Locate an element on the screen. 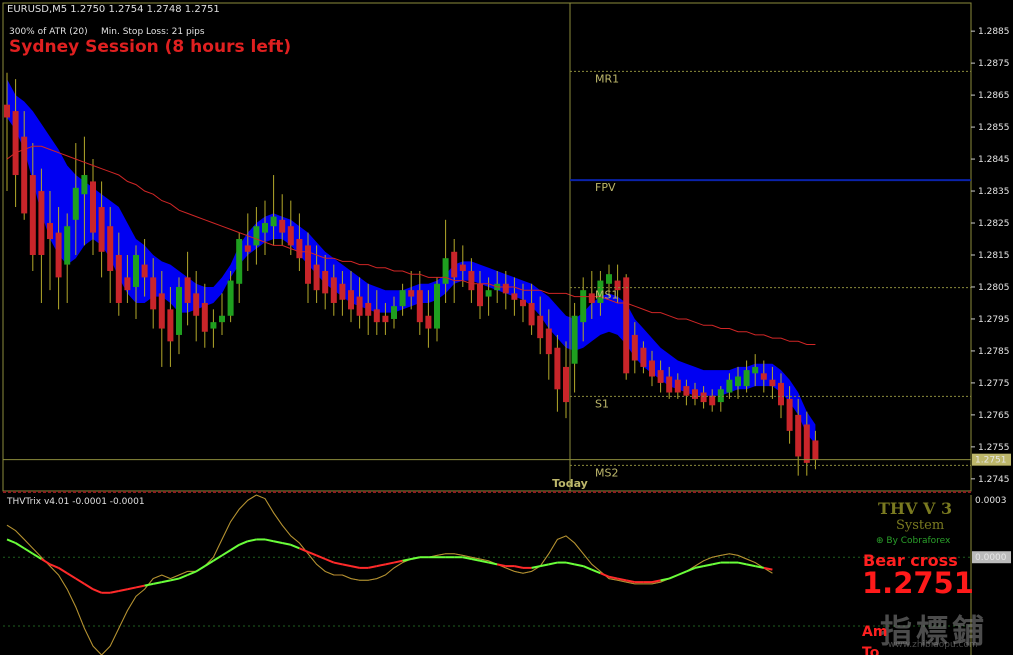 The image size is (1013, 655). price-tick-label: 1.2755 is located at coordinates (994, 448).